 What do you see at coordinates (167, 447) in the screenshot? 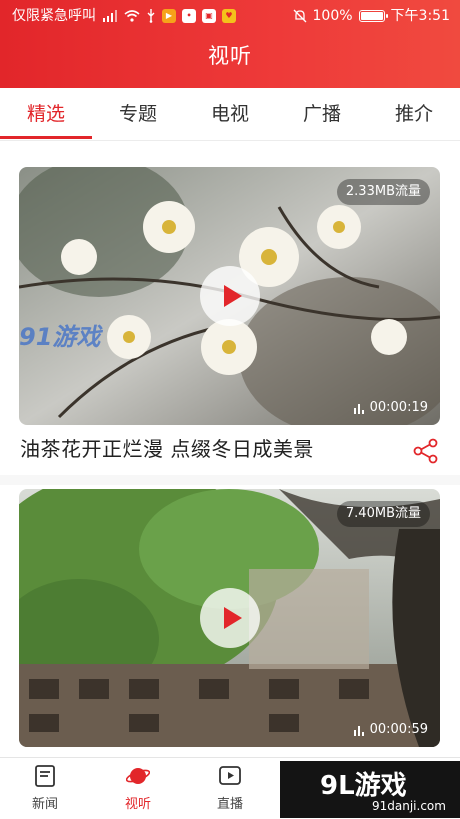
I see `video-title: 油茶花开正烂漫 点缀冬日成美景` at bounding box center [167, 447].